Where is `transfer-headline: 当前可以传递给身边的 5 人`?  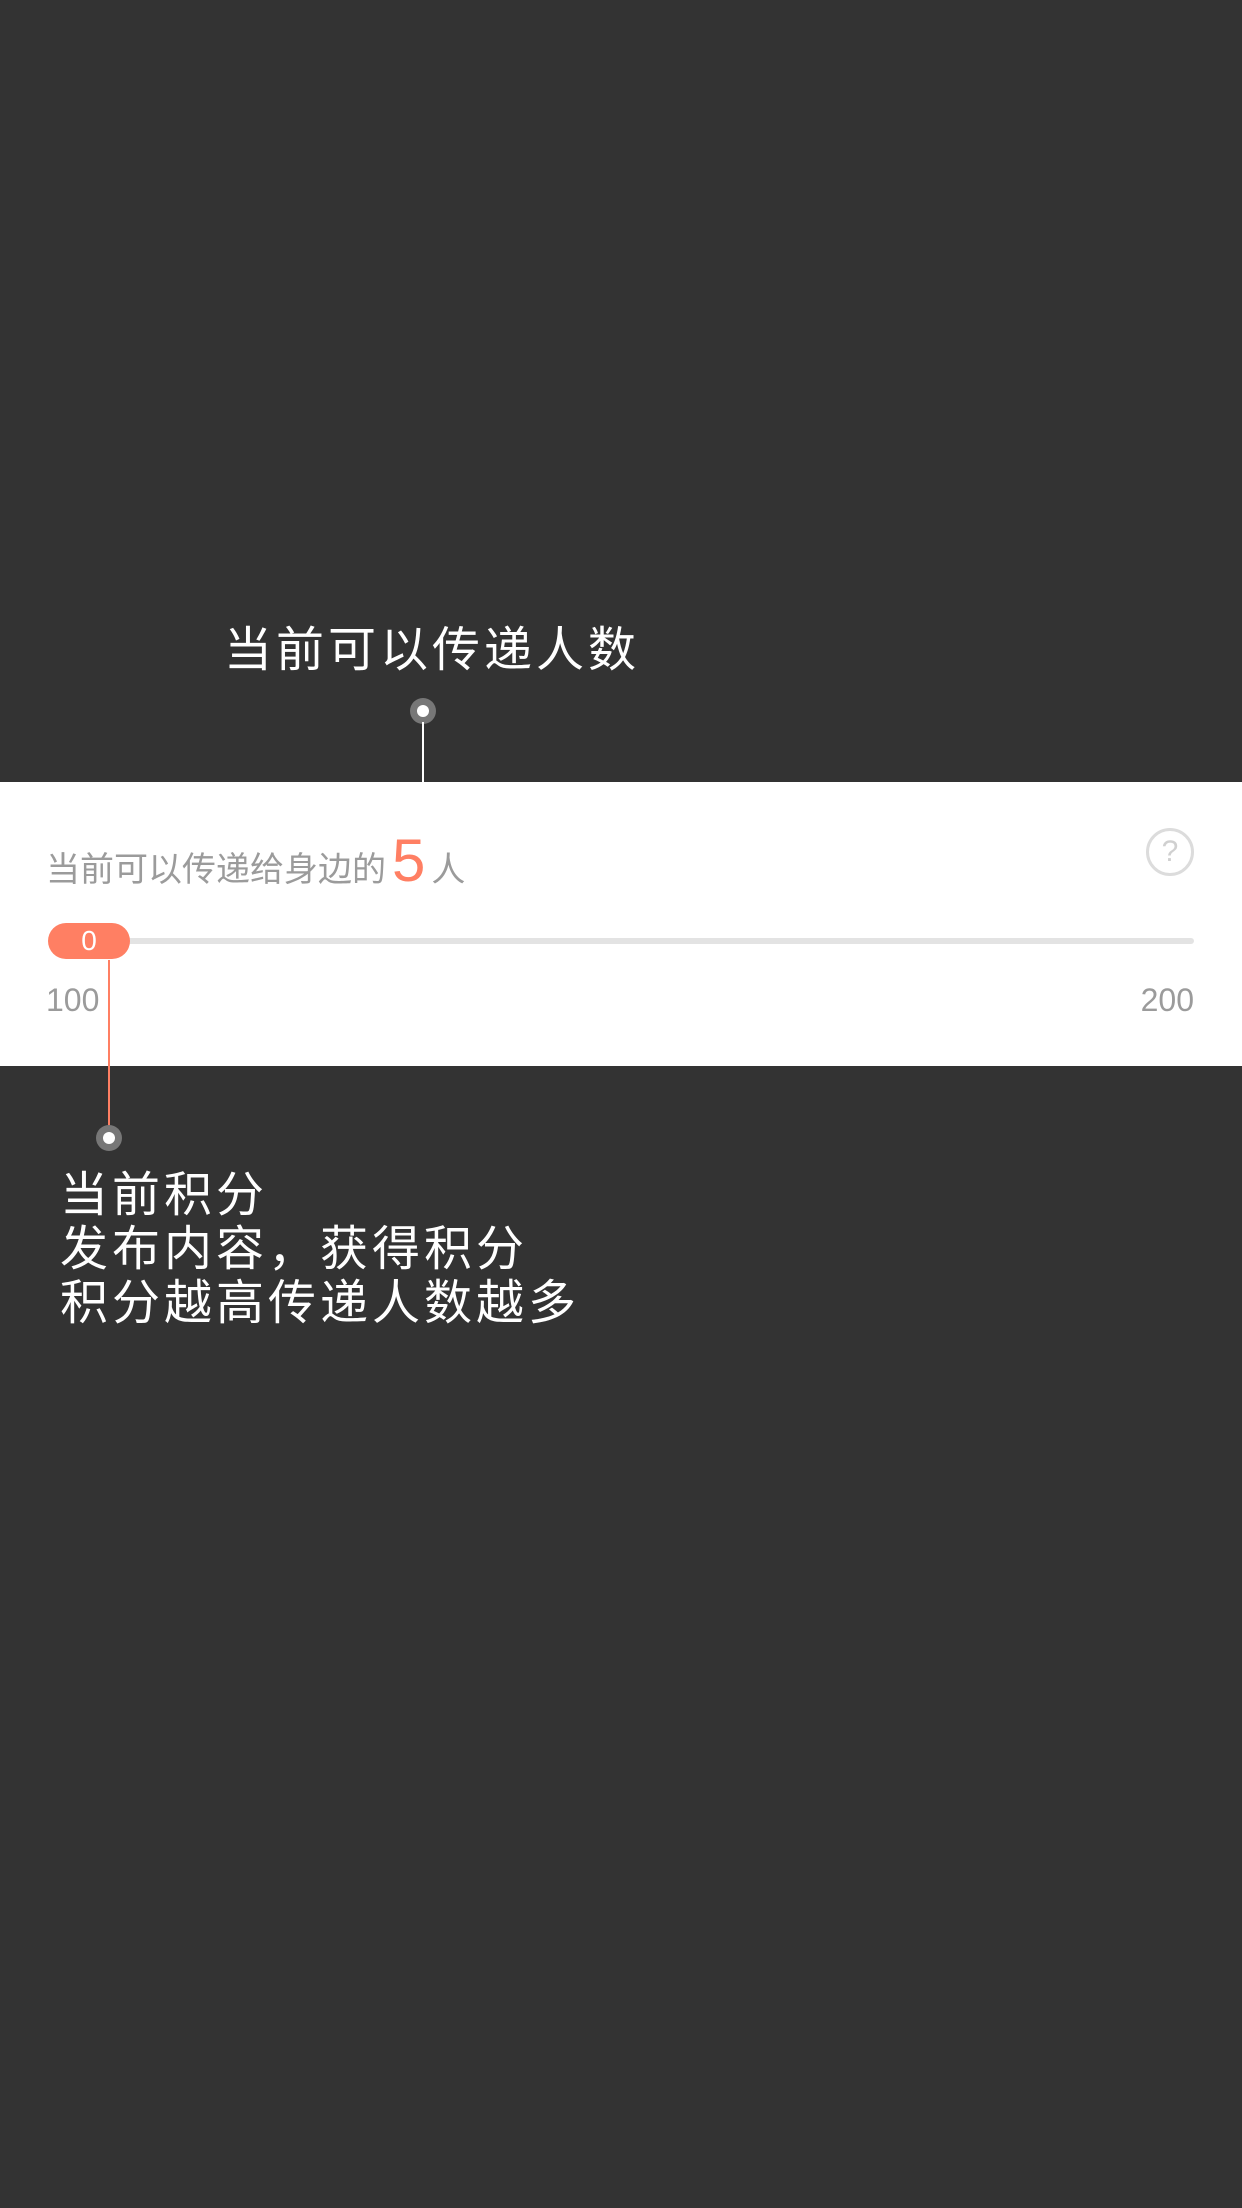
transfer-headline: 当前可以传递给身边的 5 人 is located at coordinates (255, 866).